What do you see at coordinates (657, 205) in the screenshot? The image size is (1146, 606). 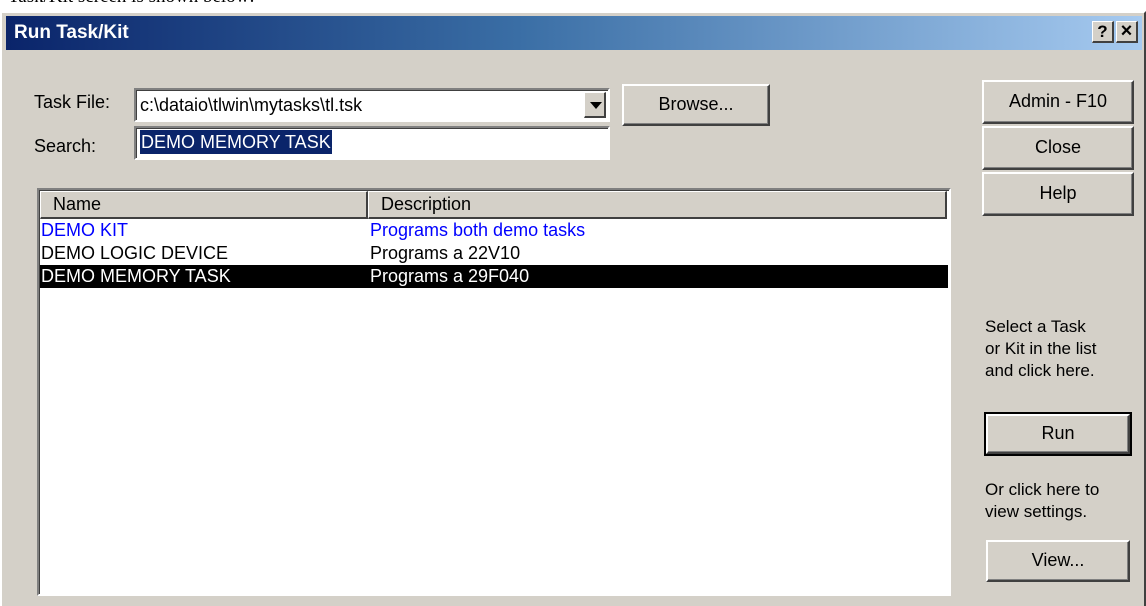 I see `column-header-description: Description` at bounding box center [657, 205].